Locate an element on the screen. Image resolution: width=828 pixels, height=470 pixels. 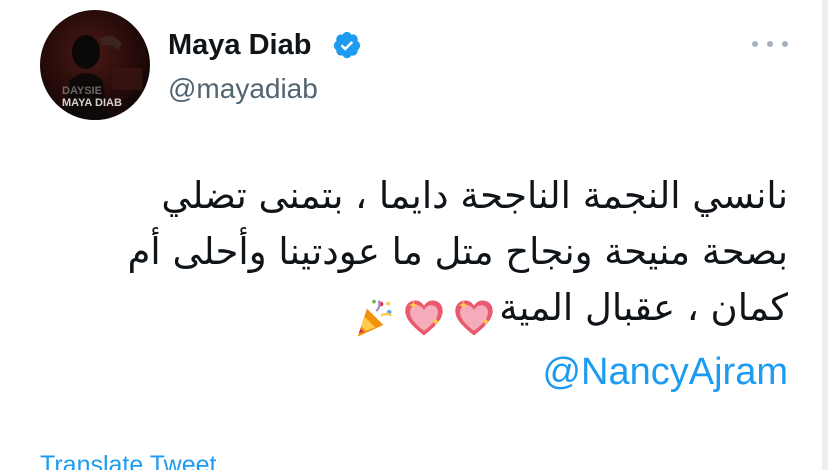
window-edge is located at coordinates (825, 235).